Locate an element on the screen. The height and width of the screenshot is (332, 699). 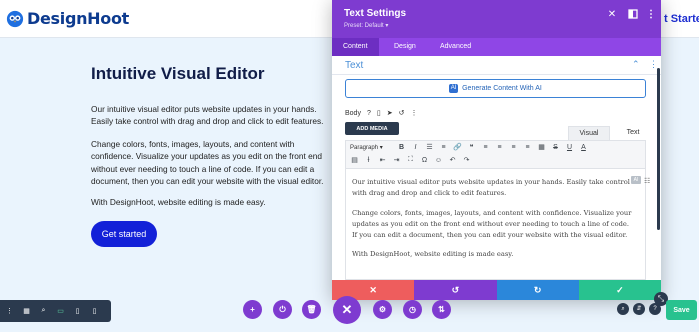
bold-icon: B is located at coordinates (401, 147).